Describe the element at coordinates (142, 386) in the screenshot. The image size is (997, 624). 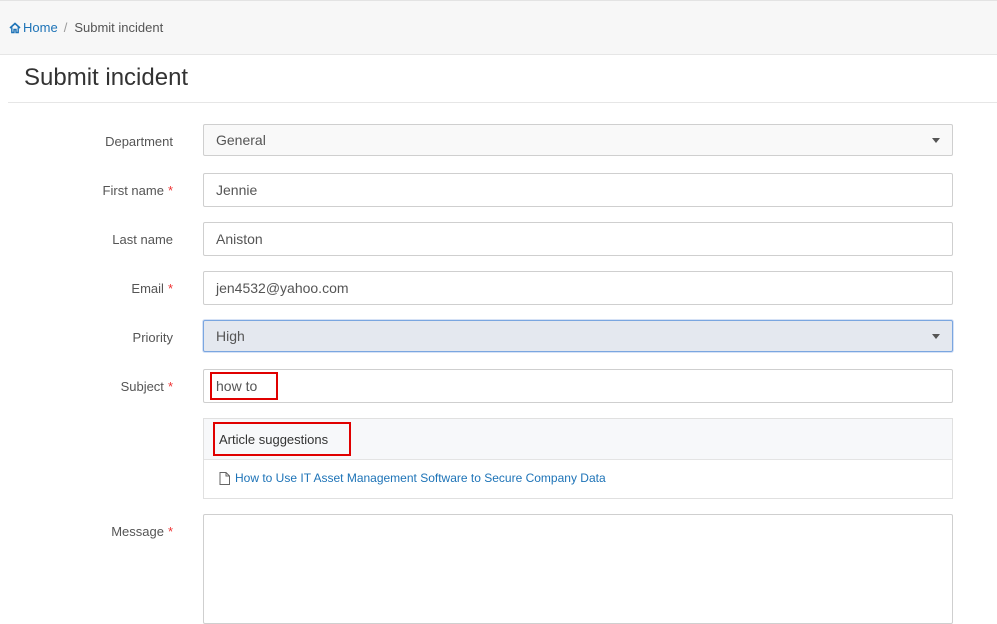
I see `subject-label-text: Subject` at that location.